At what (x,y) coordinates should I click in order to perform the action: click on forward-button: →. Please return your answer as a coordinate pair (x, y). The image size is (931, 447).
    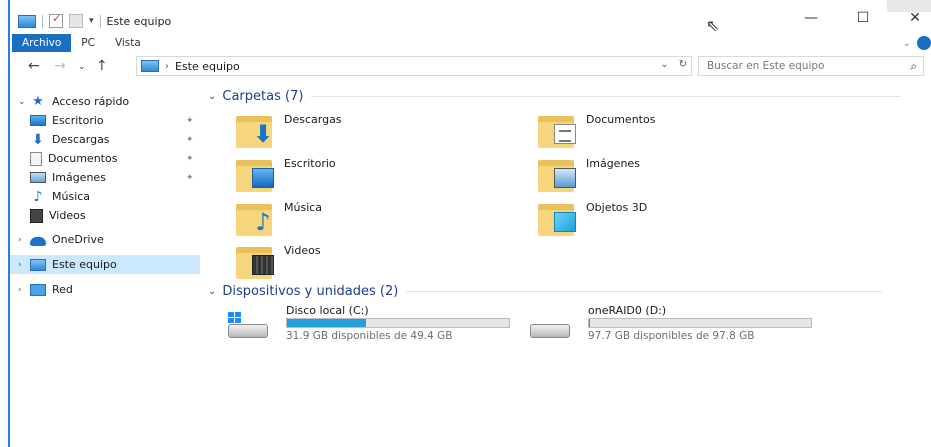
    Looking at the image, I should click on (60, 66).